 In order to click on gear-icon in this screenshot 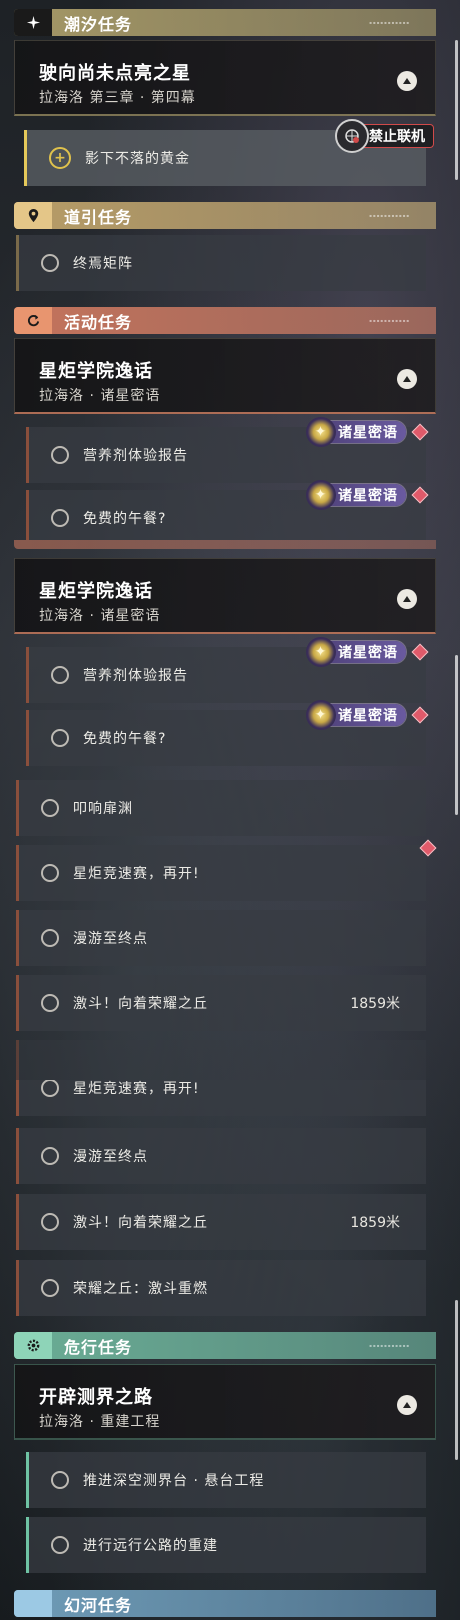, I will do `click(33, 1345)`.